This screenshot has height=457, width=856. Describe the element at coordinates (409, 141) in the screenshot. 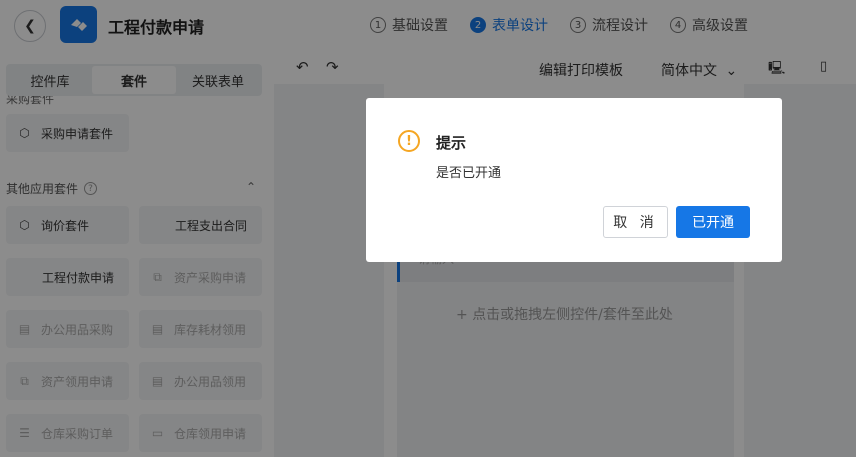

I see `warning-icon: !` at that location.